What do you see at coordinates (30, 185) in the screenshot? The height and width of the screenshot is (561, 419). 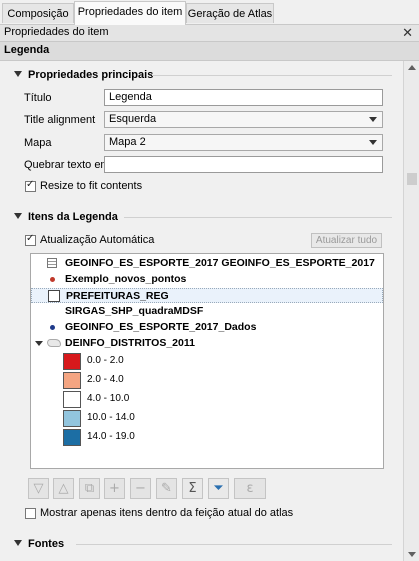 I see `resize-checkbox` at bounding box center [30, 185].